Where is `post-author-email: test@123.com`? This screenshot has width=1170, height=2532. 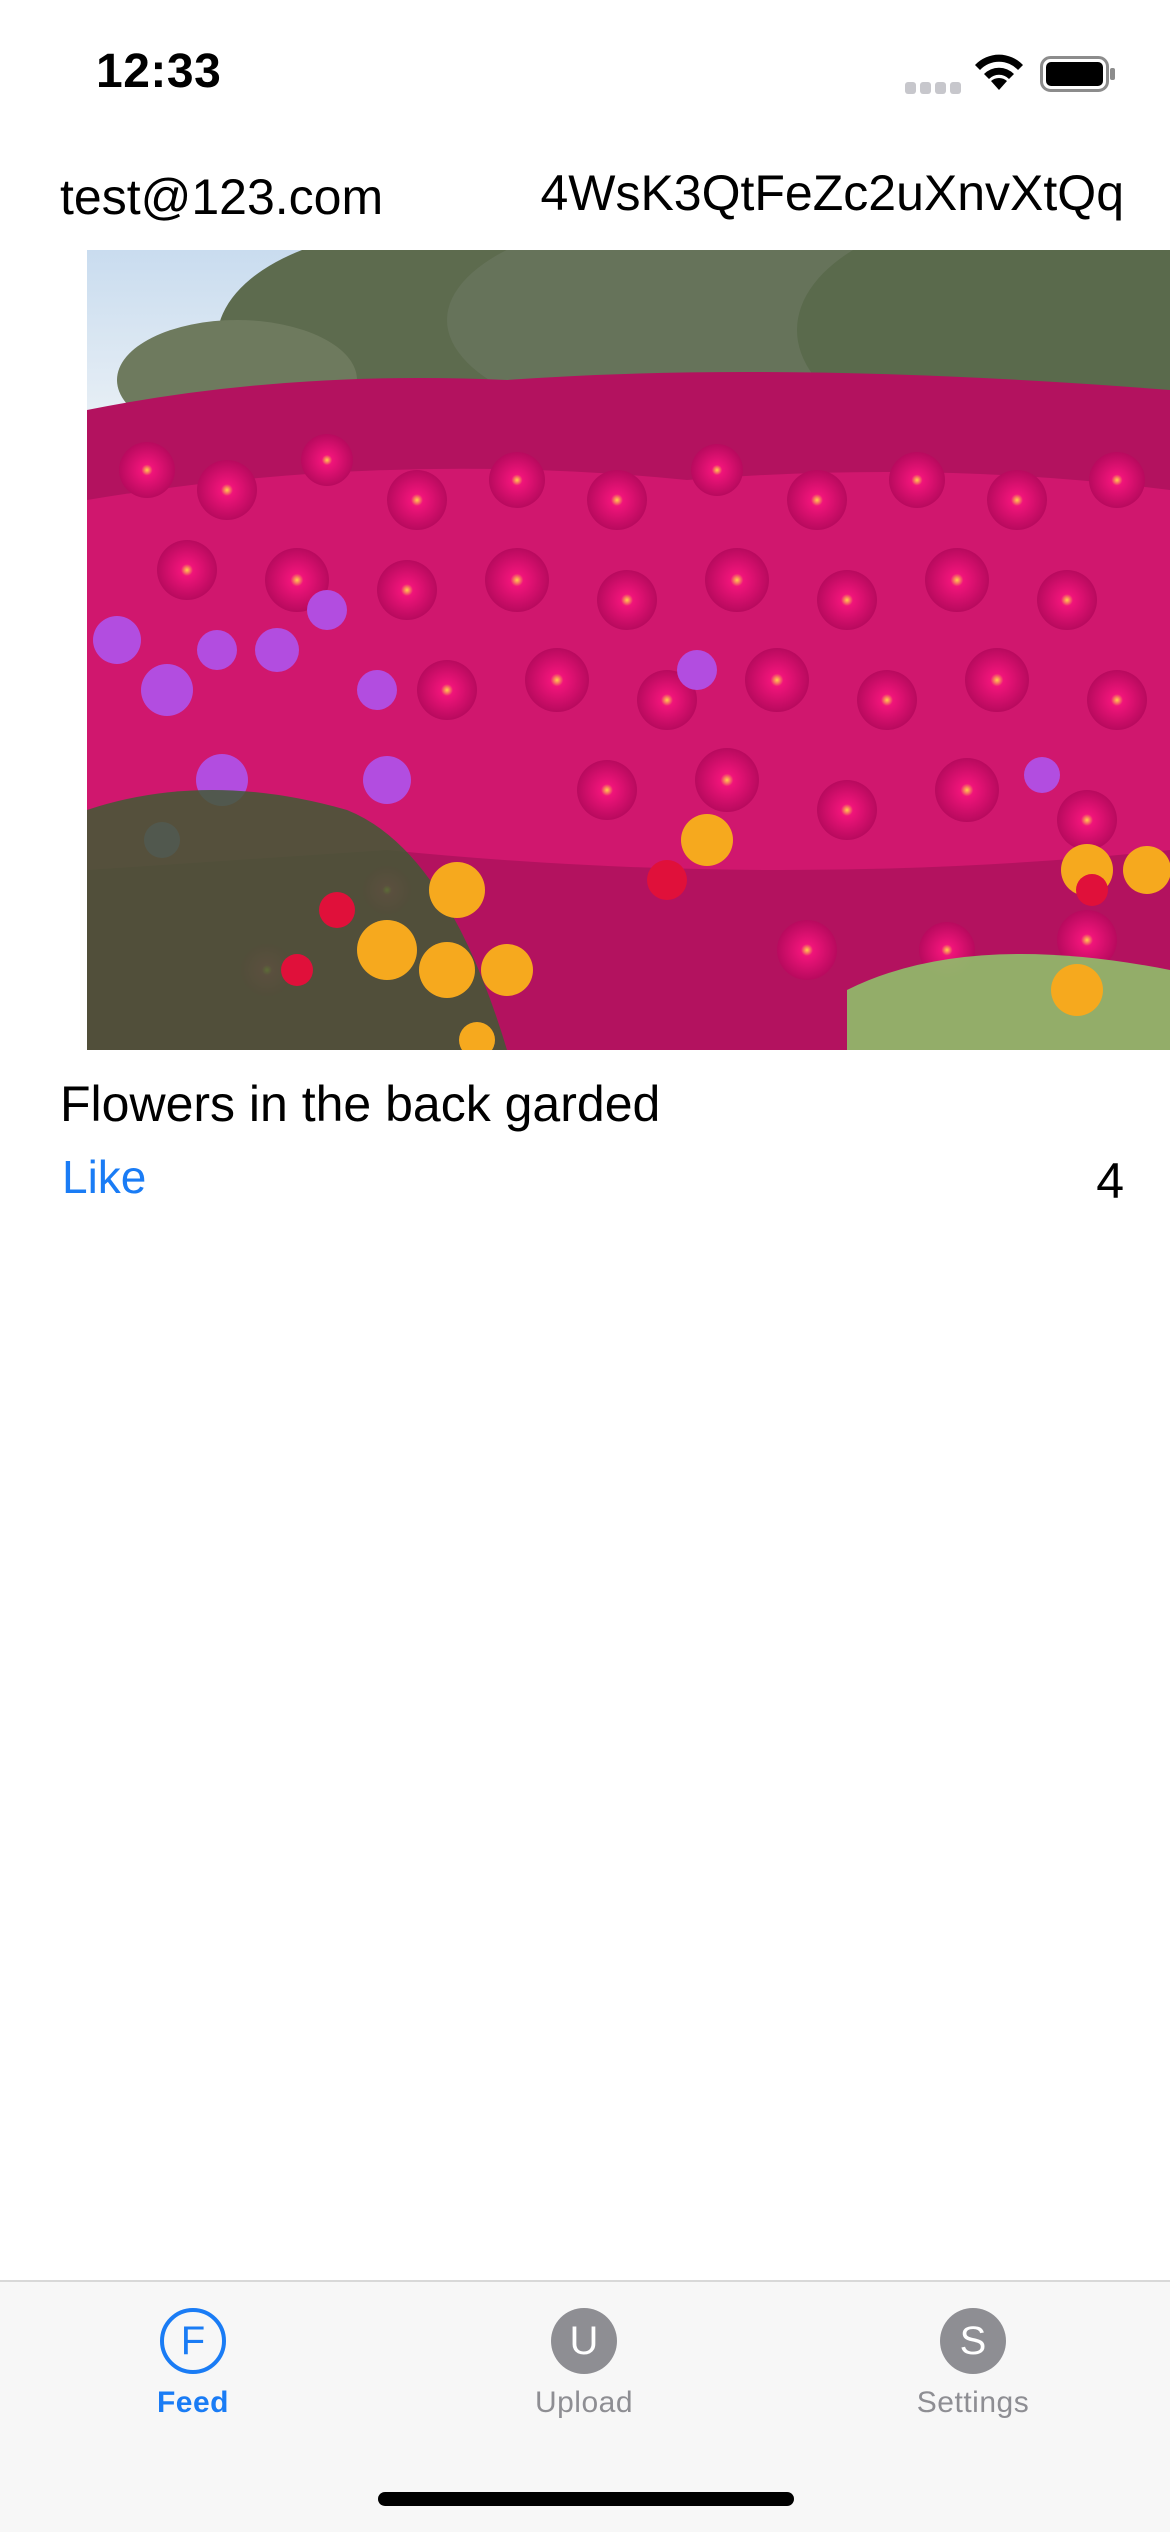
post-author-email: test@123.com is located at coordinates (222, 197).